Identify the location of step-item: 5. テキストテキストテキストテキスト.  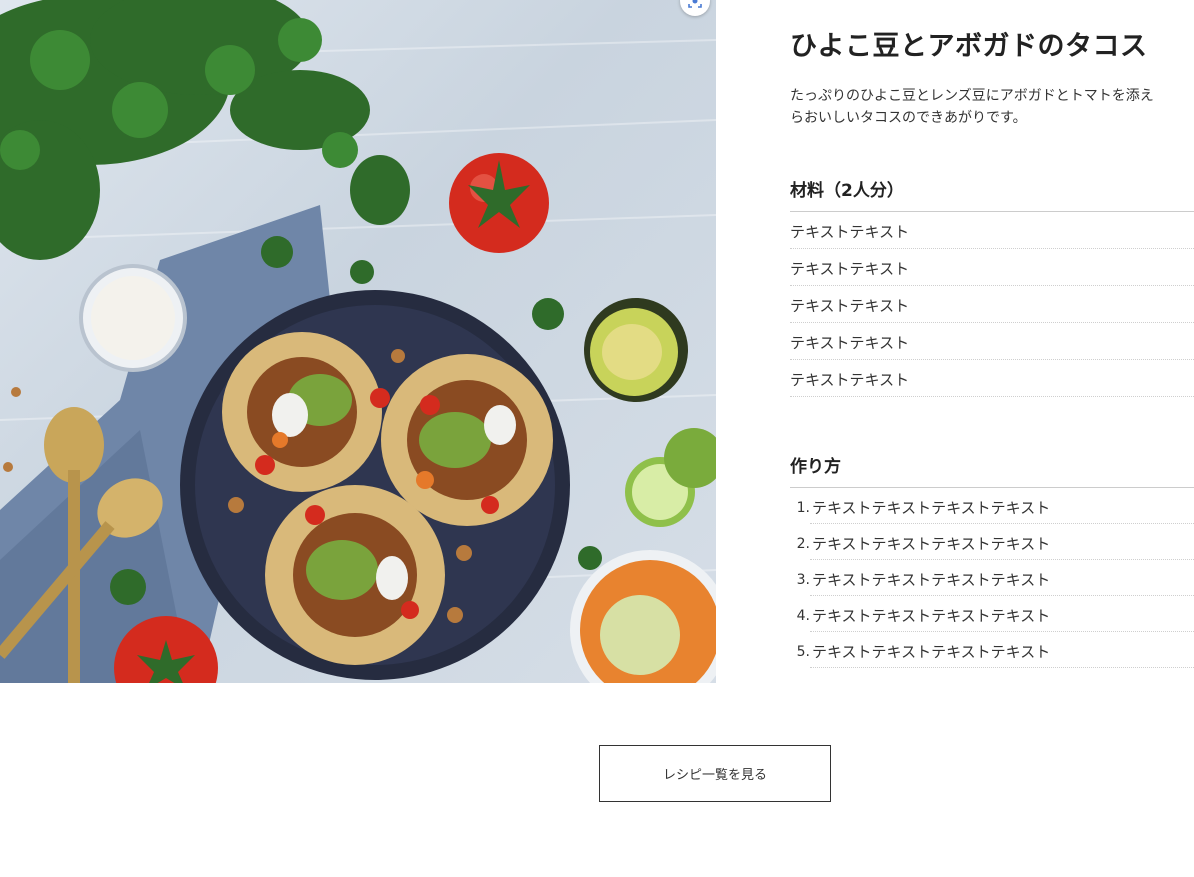
(992, 650).